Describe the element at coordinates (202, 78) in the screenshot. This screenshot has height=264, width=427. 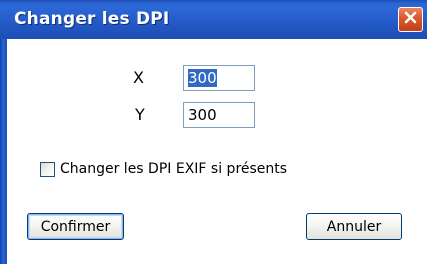
I see `x-dpi-value: 300` at that location.